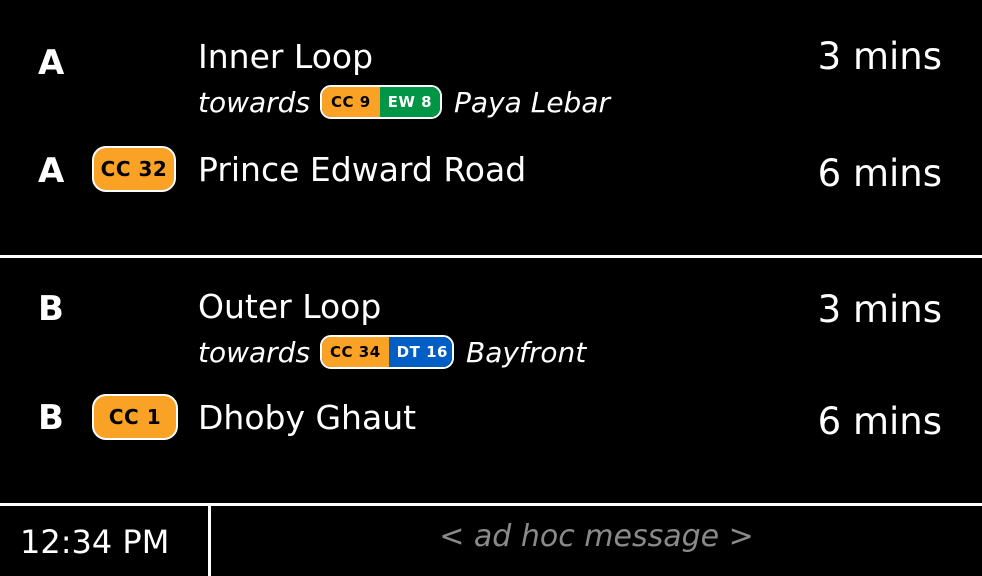  Describe the element at coordinates (420, 352) in the screenshot. I see `downtown-line-code: DT 16` at that location.